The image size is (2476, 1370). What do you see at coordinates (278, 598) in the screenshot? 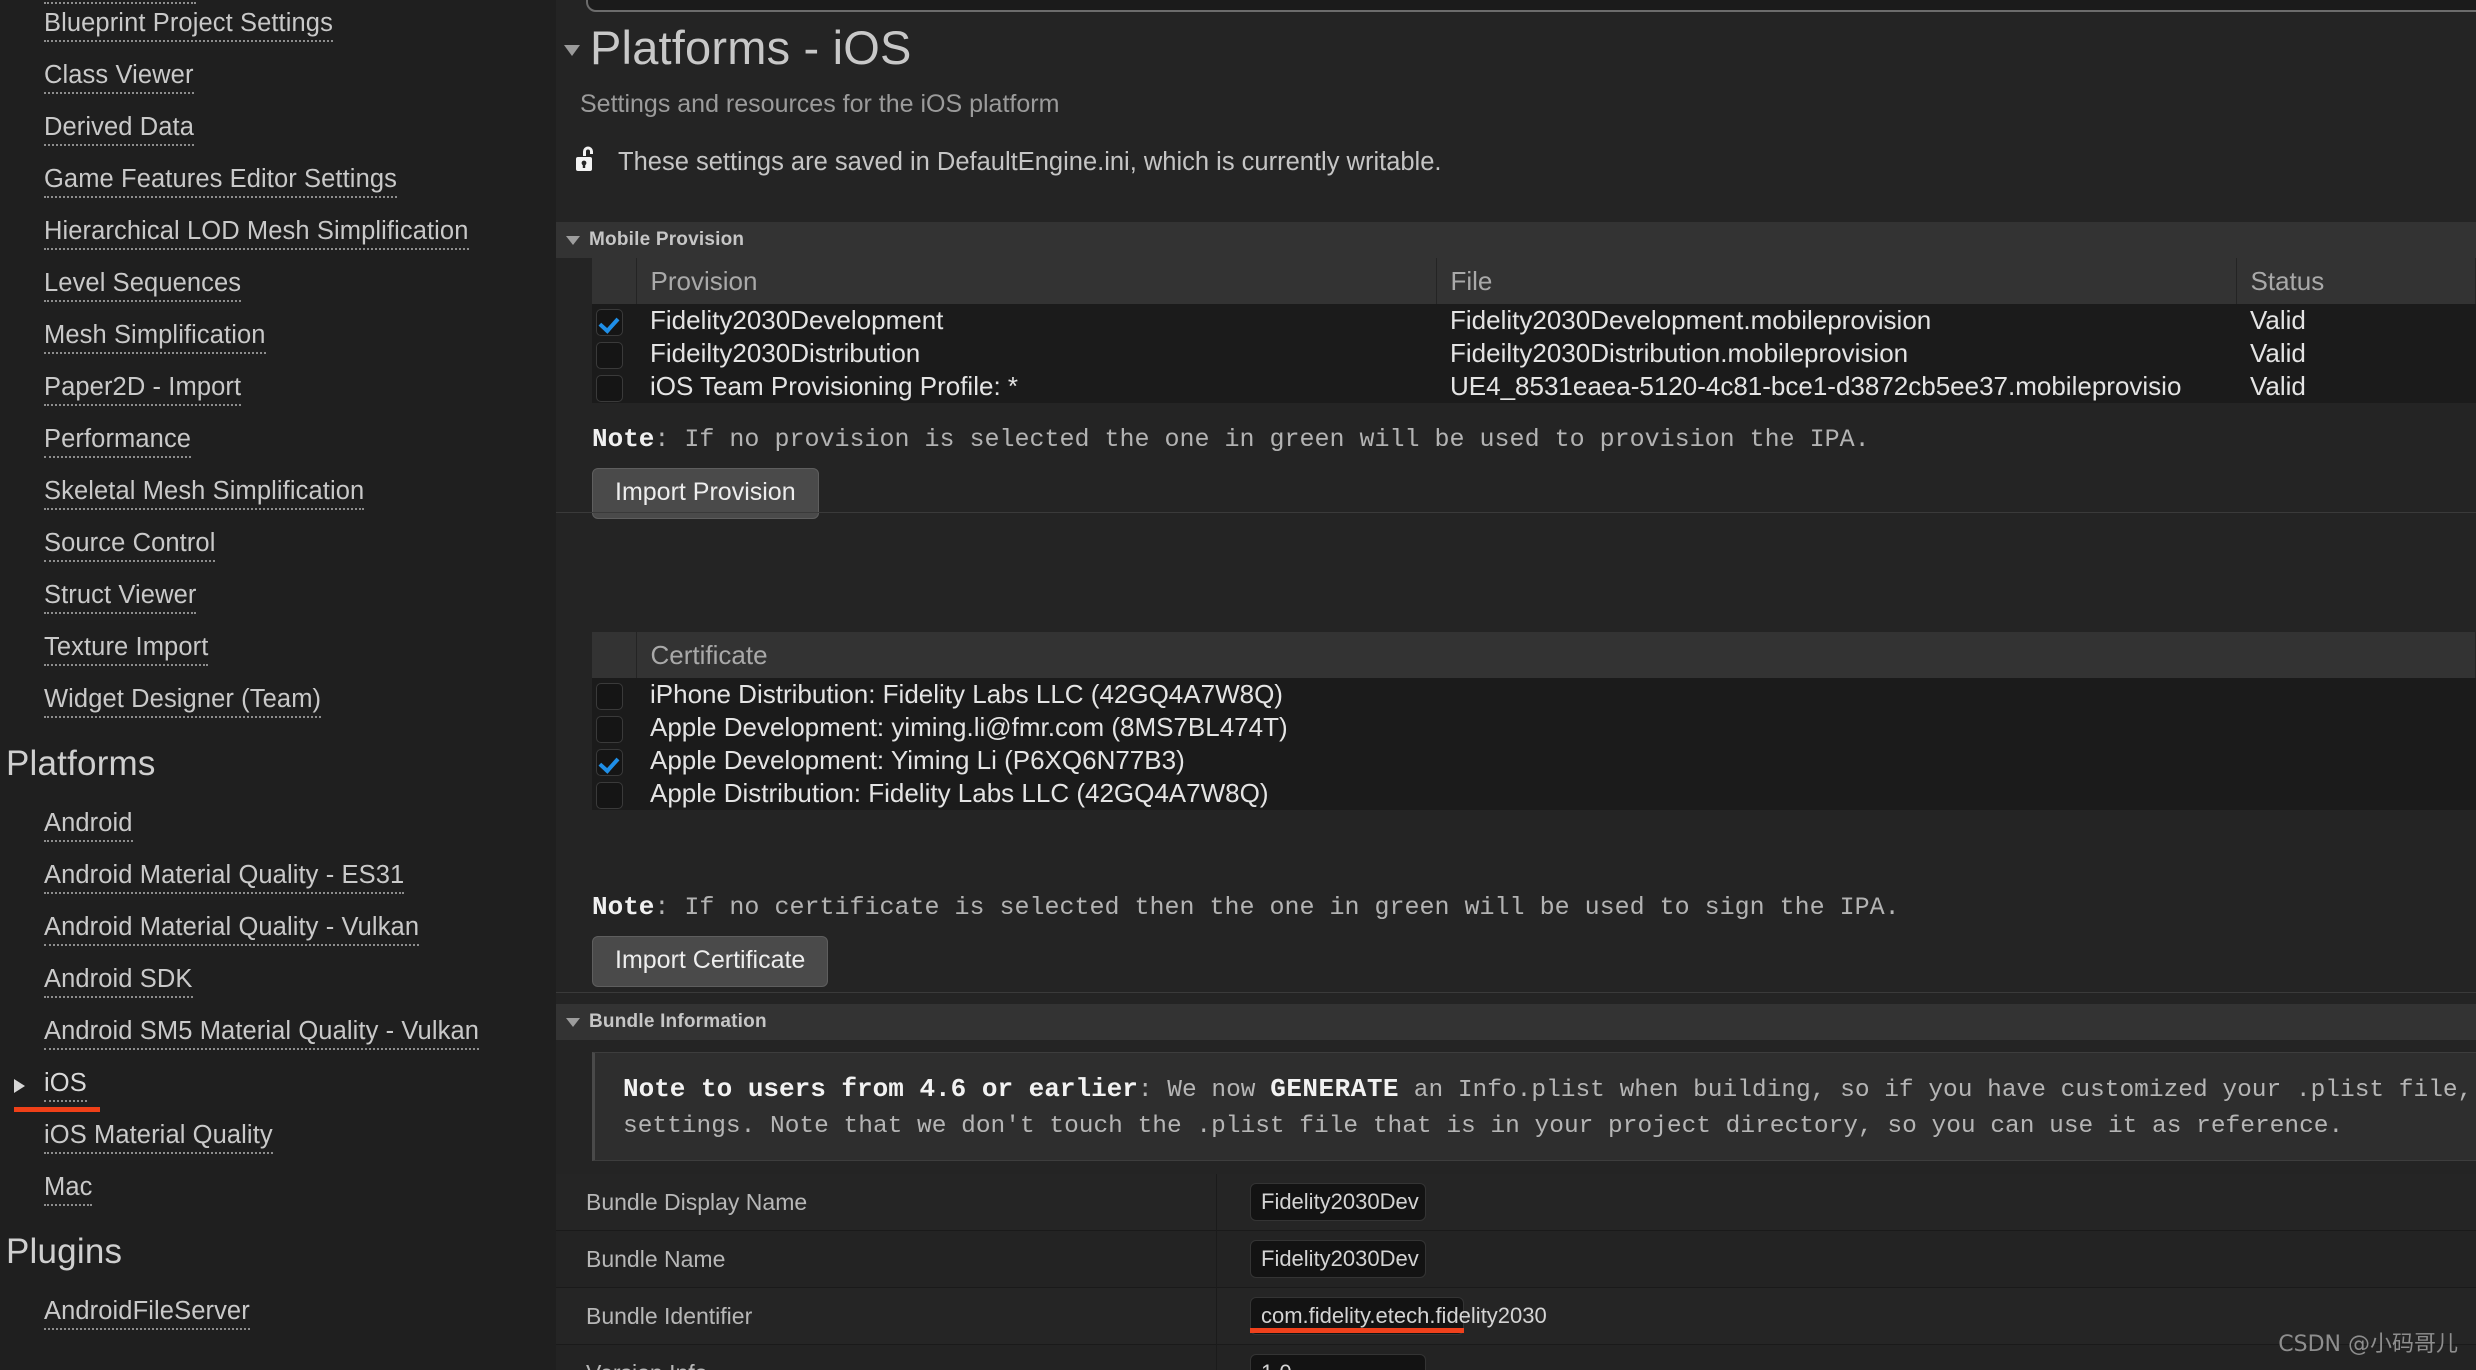
I see `sidebar-item-struct-viewer: Struct Viewer` at bounding box center [278, 598].